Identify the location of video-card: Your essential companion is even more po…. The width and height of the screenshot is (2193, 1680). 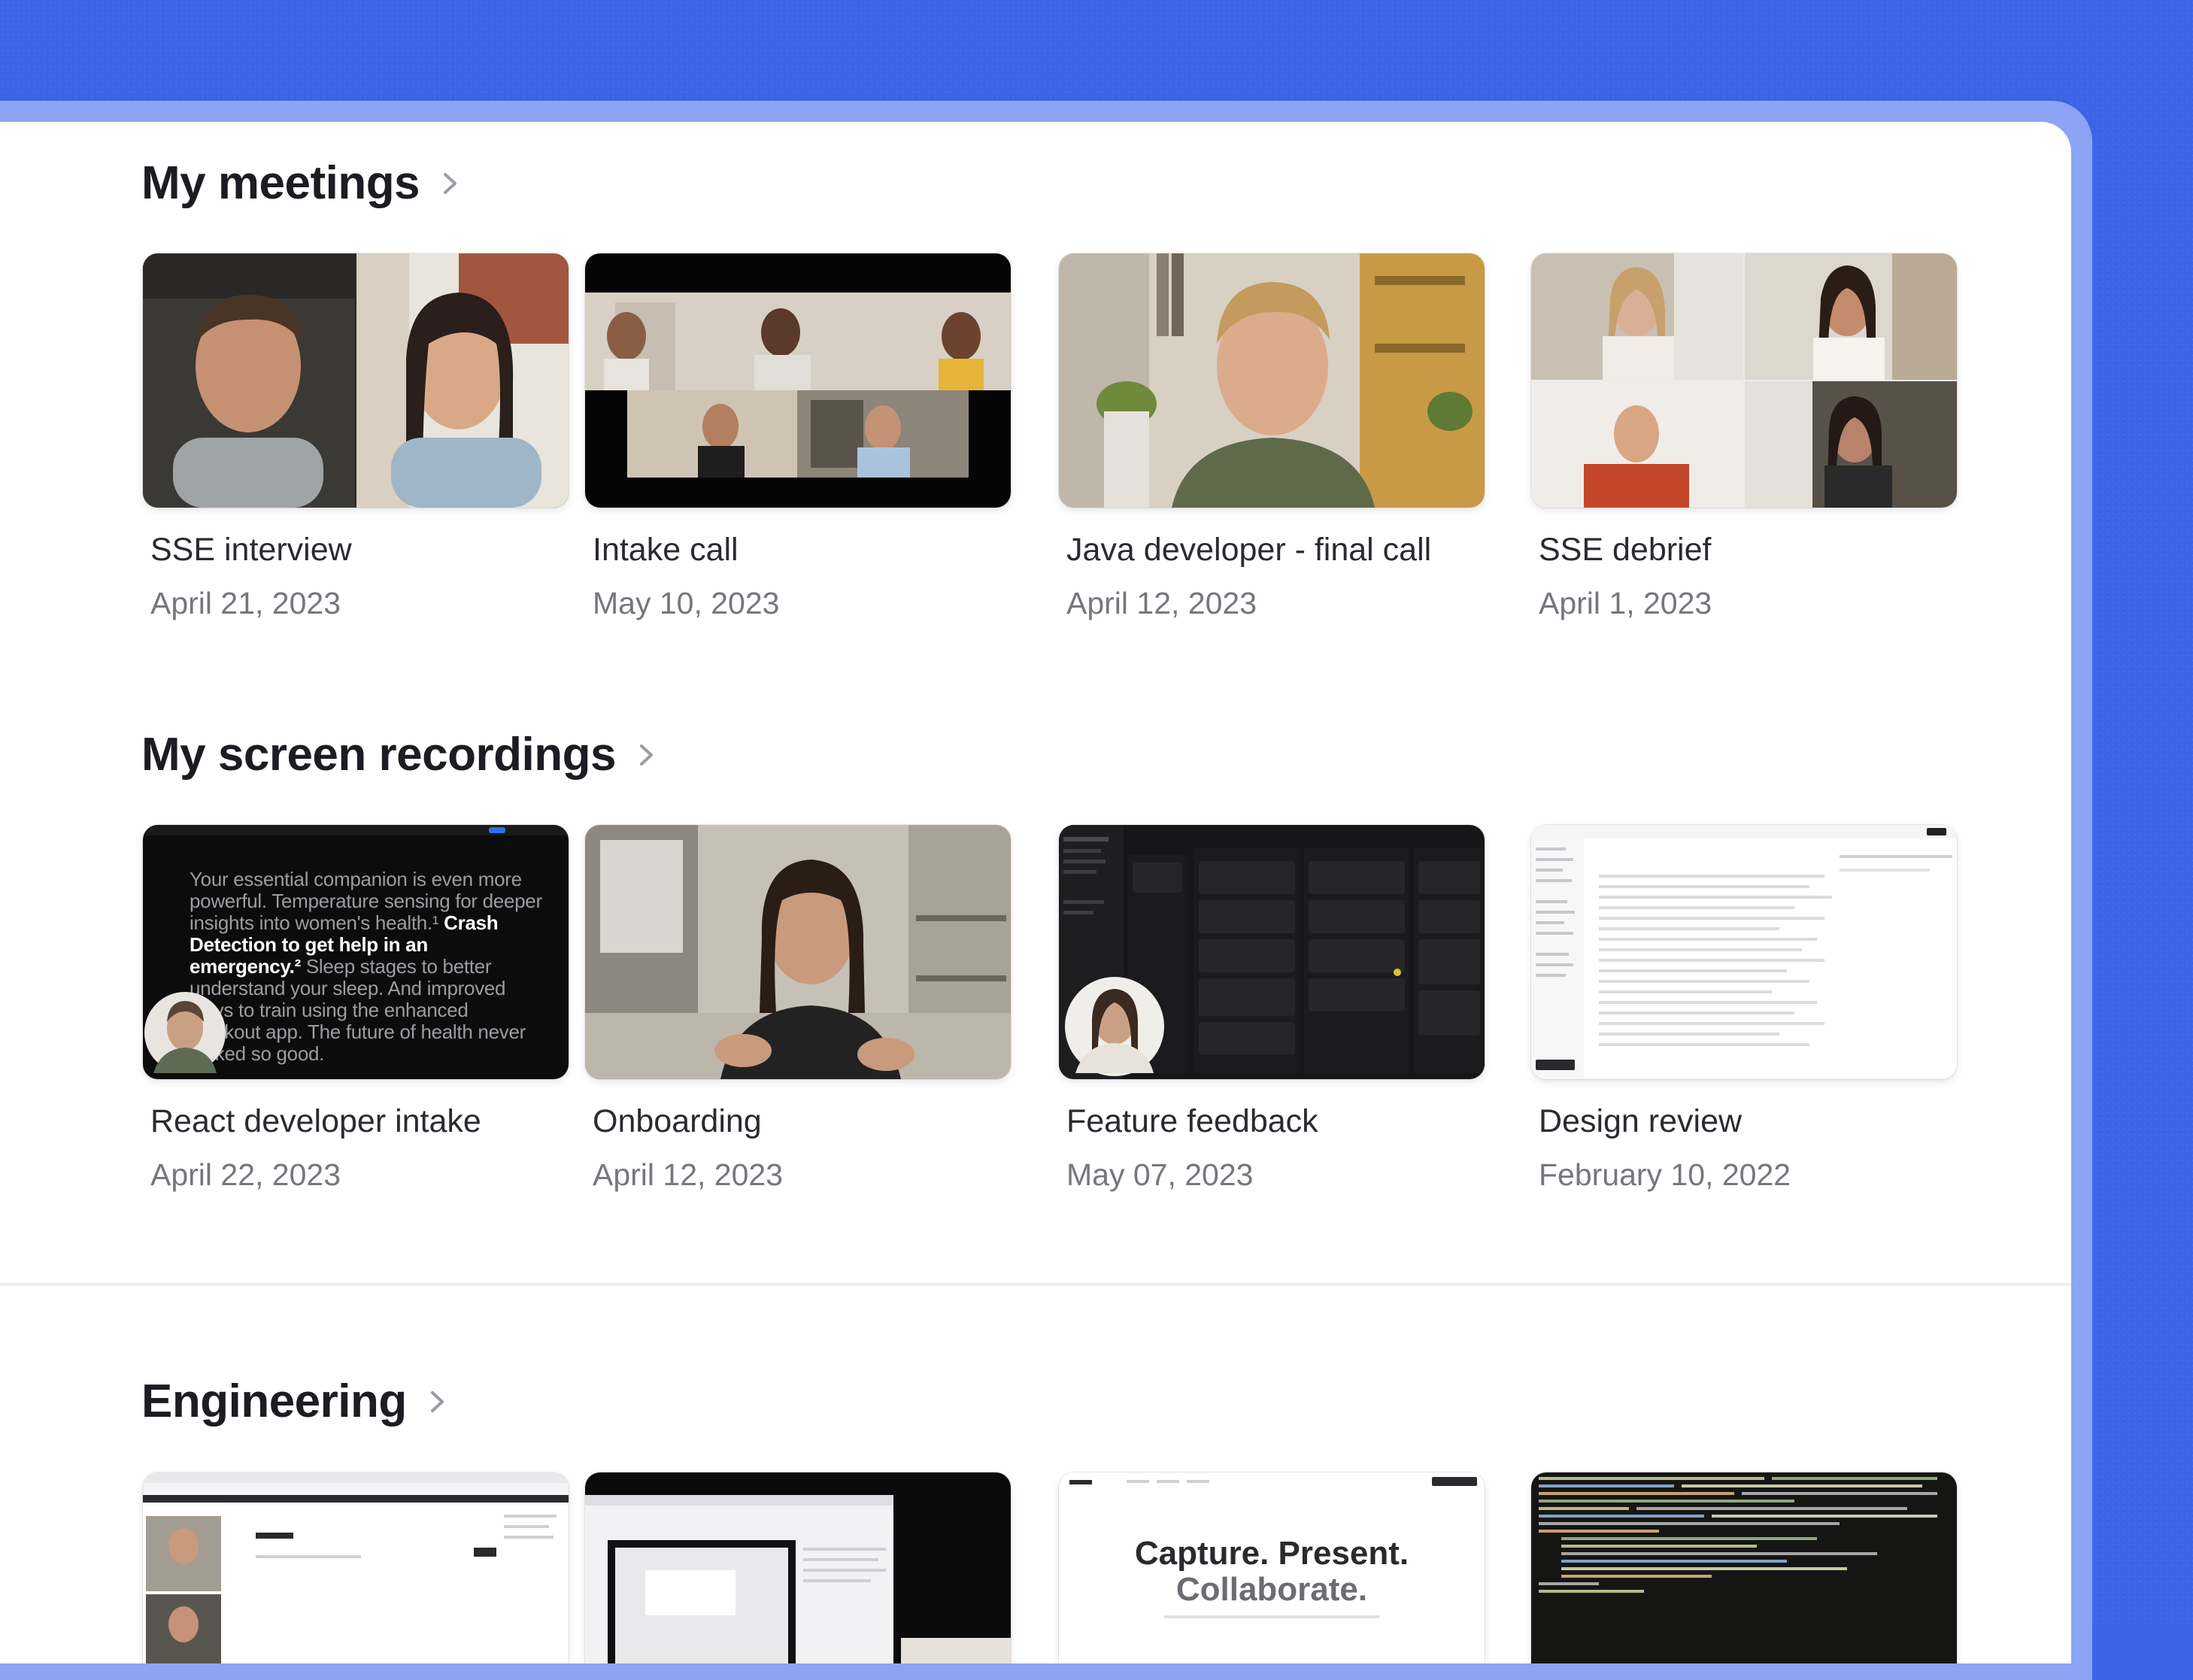
(356, 1008).